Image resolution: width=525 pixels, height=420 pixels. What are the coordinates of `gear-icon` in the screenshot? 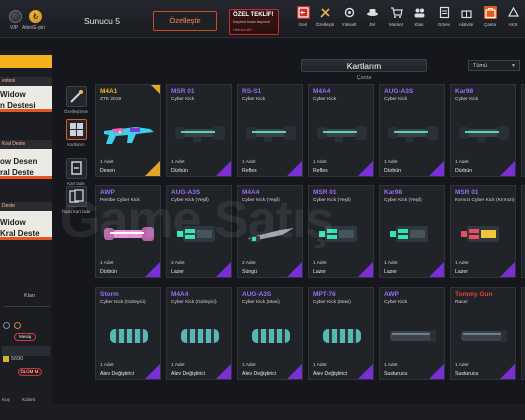 It's located at (349, 12).